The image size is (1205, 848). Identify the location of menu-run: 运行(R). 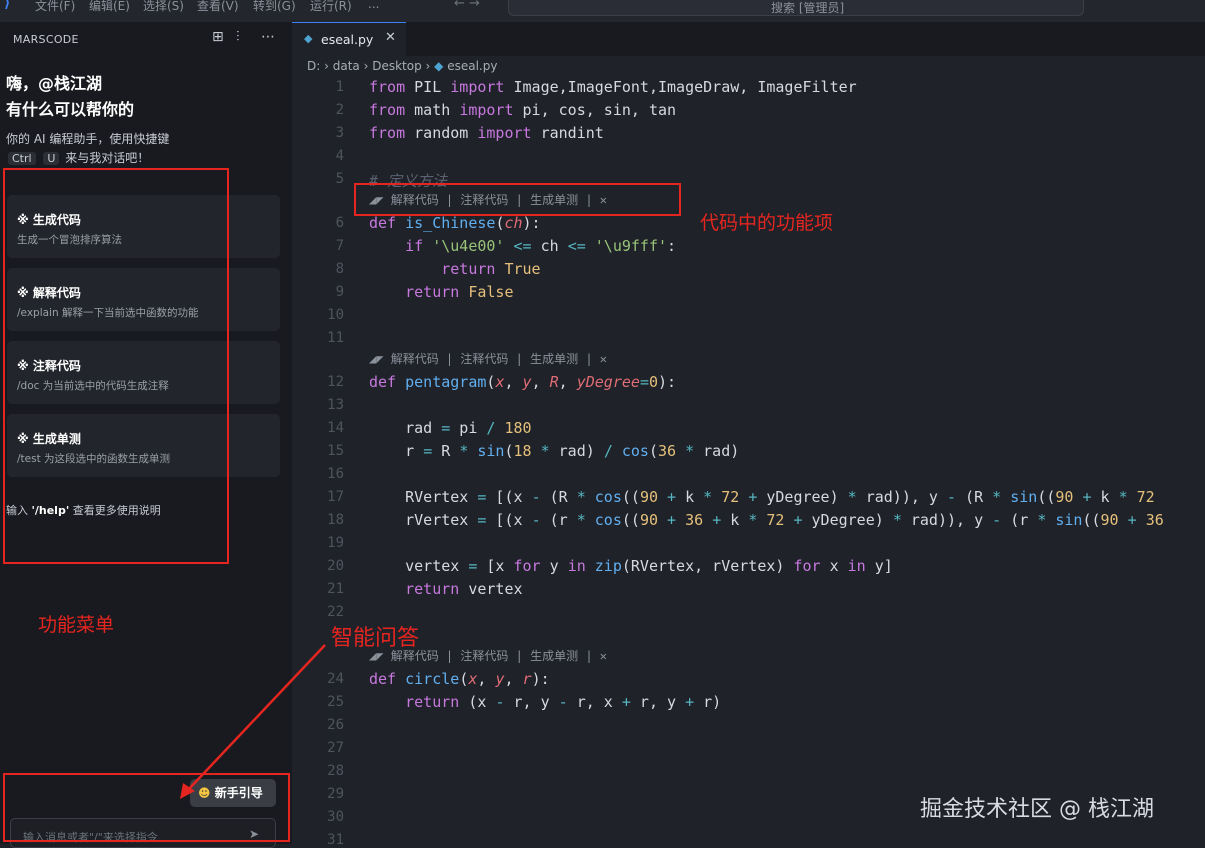
(331, 7).